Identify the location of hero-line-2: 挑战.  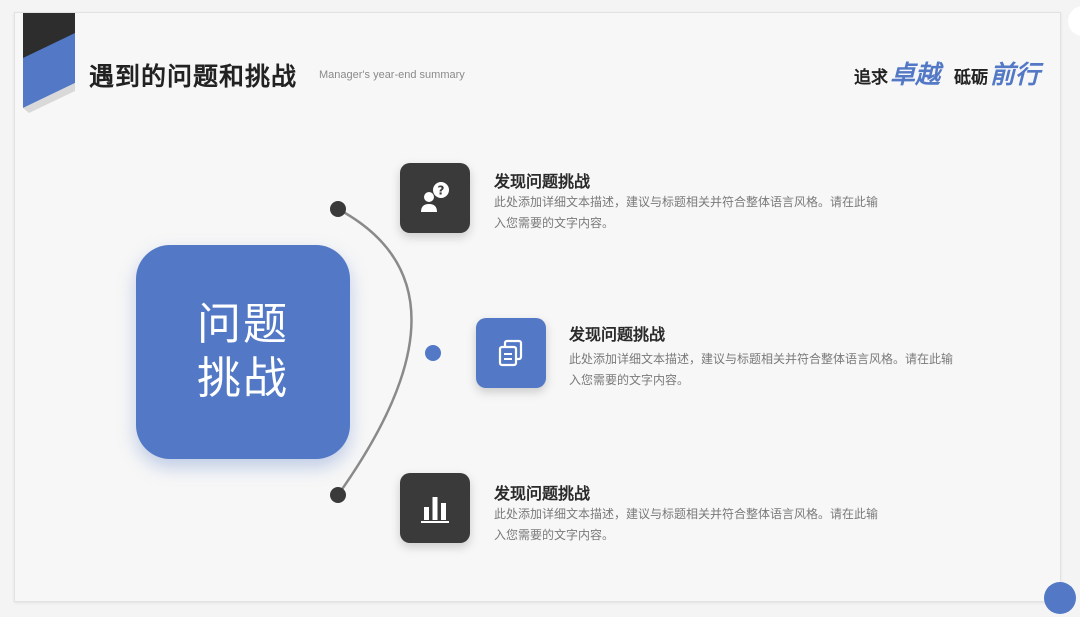
(243, 378).